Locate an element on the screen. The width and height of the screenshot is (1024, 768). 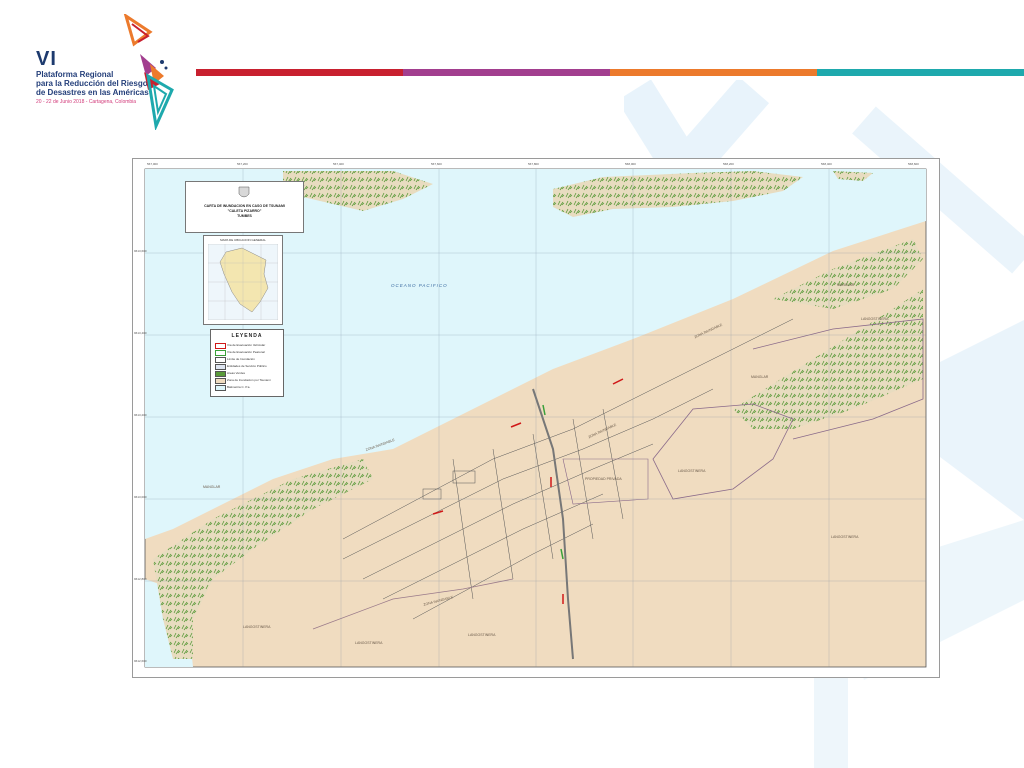
zone-label-manglar-3: MANGLAR is located at coordinates (846, 285).